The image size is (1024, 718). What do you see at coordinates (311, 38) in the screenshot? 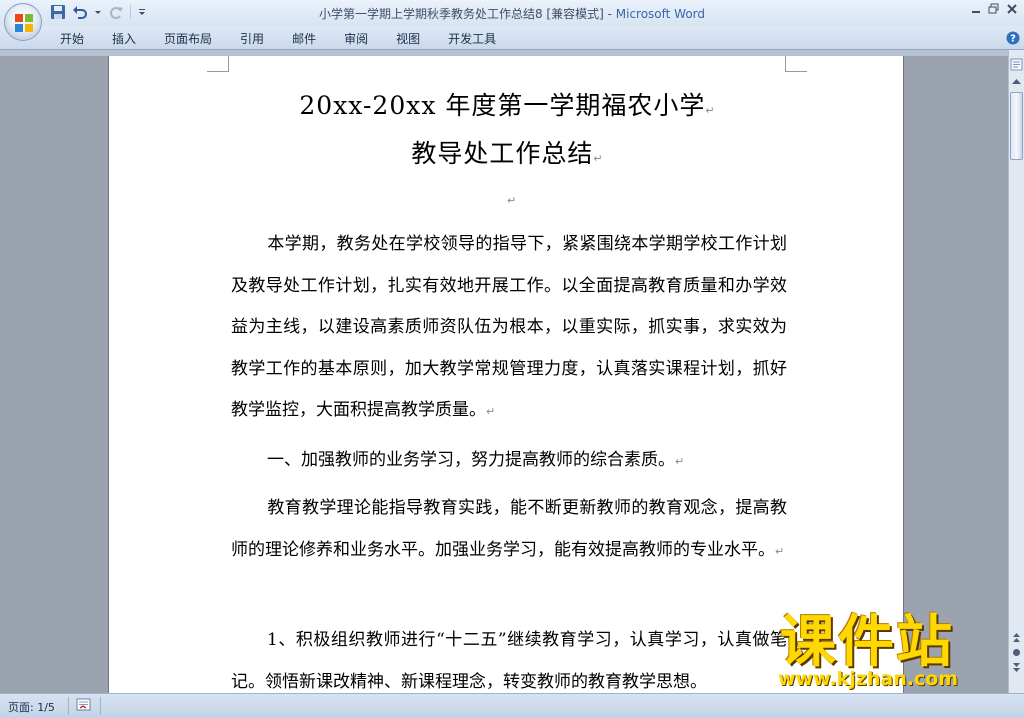
I see `tab-mailings: 邮件` at bounding box center [311, 38].